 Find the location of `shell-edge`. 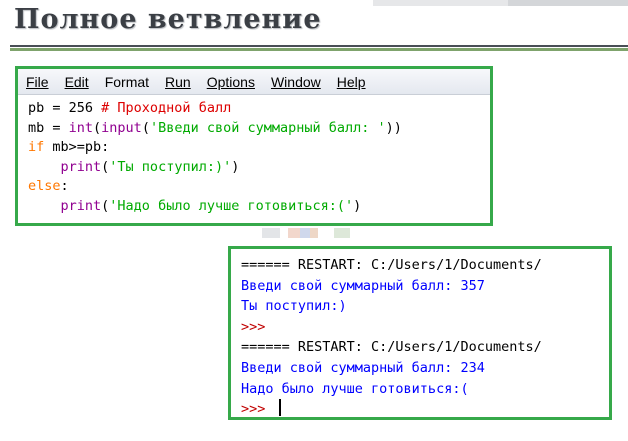

shell-edge is located at coordinates (607, 333).